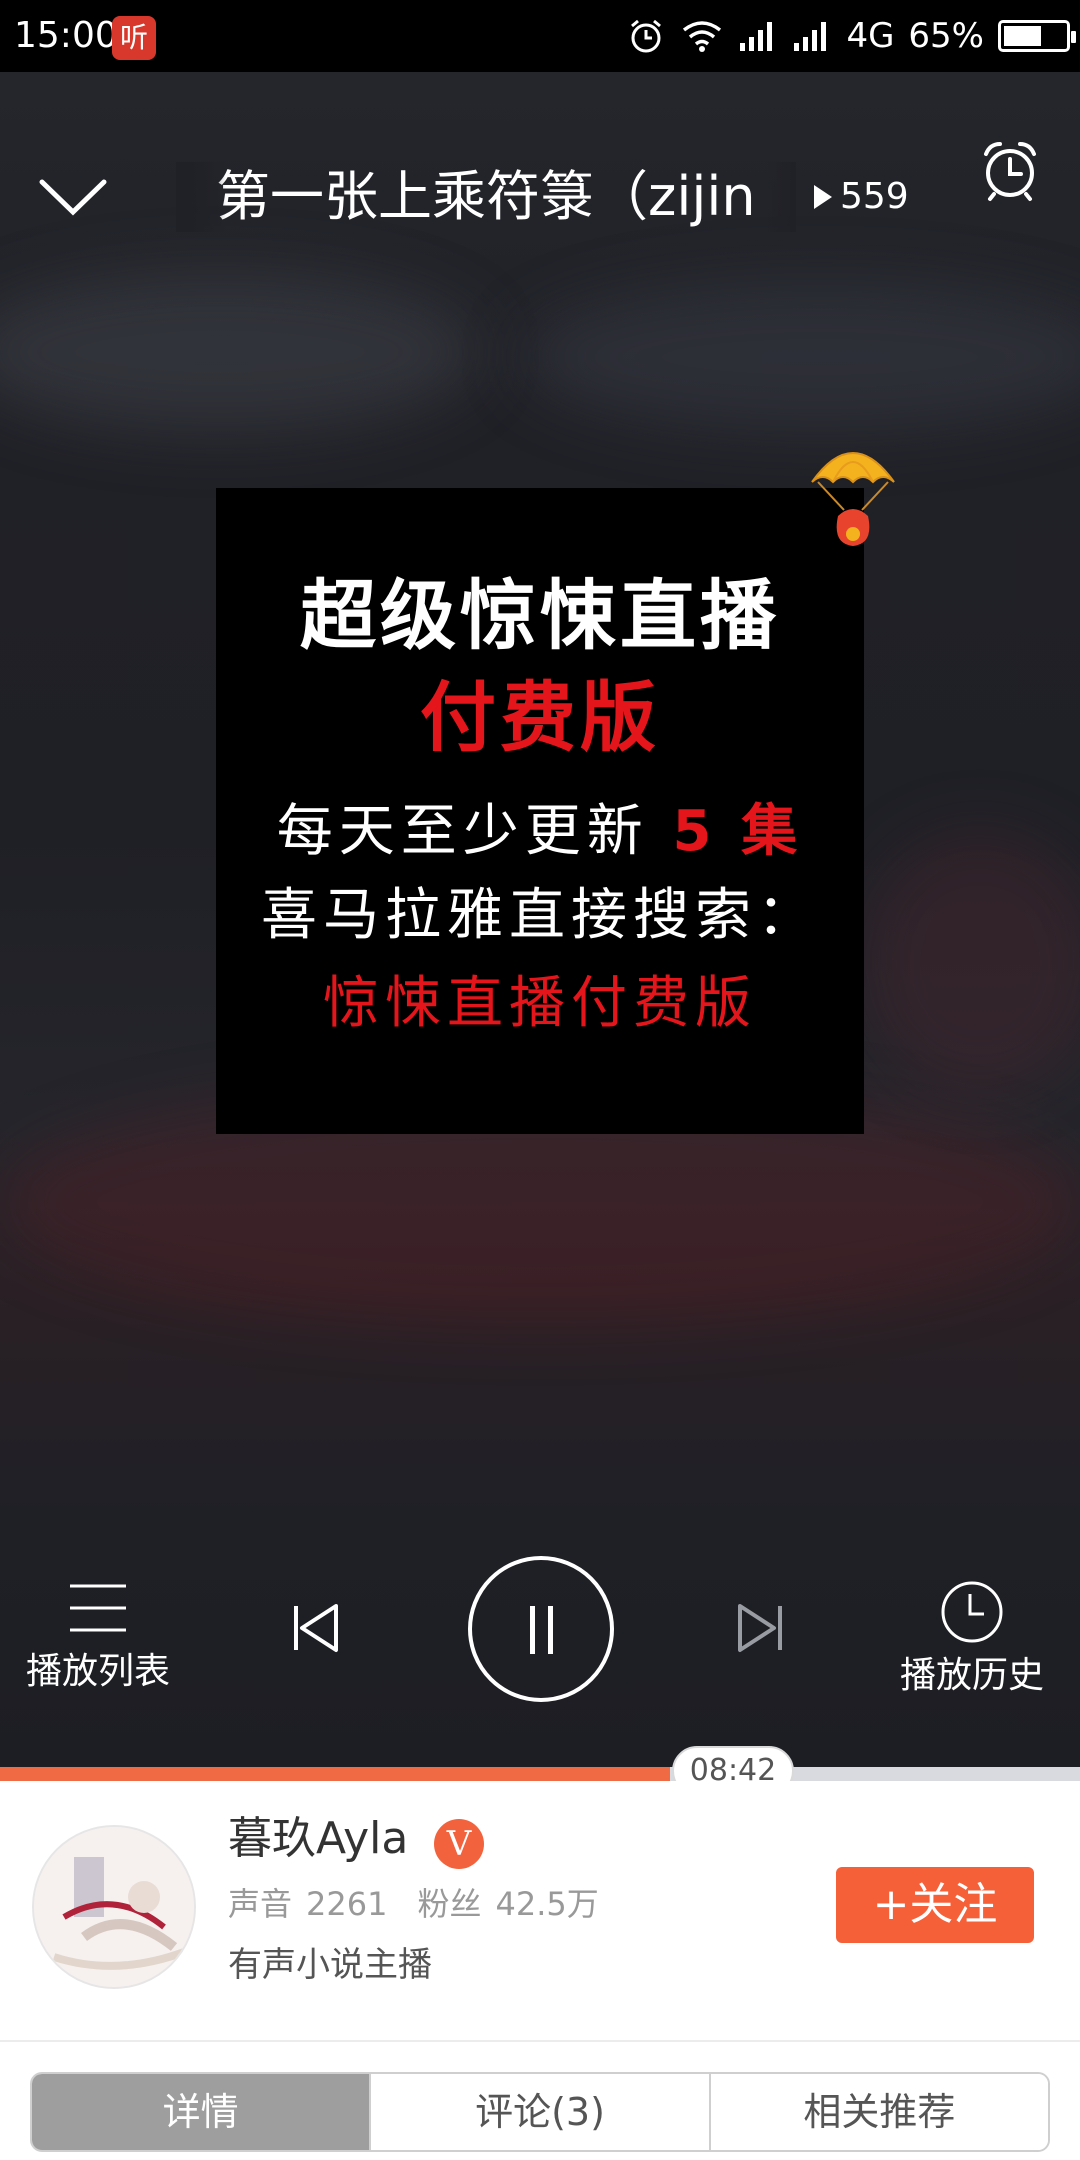  Describe the element at coordinates (878, 2112) in the screenshot. I see `tab-recommendations: 相关推荐` at that location.